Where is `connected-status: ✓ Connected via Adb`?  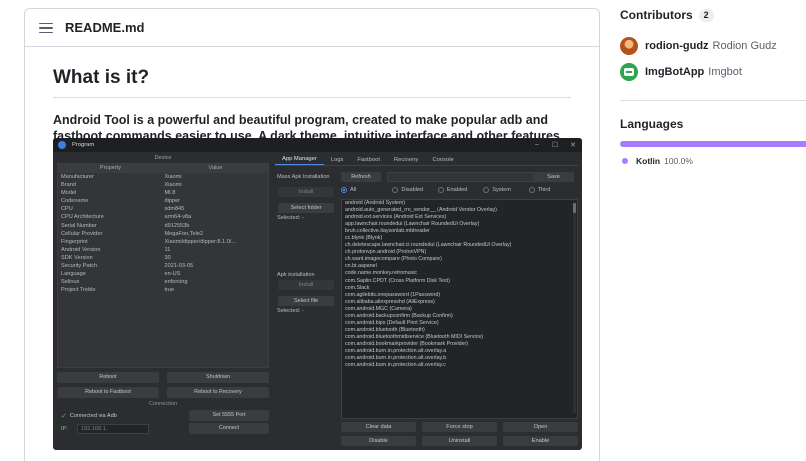 connected-status: ✓ Connected via Adb is located at coordinates (108, 415).